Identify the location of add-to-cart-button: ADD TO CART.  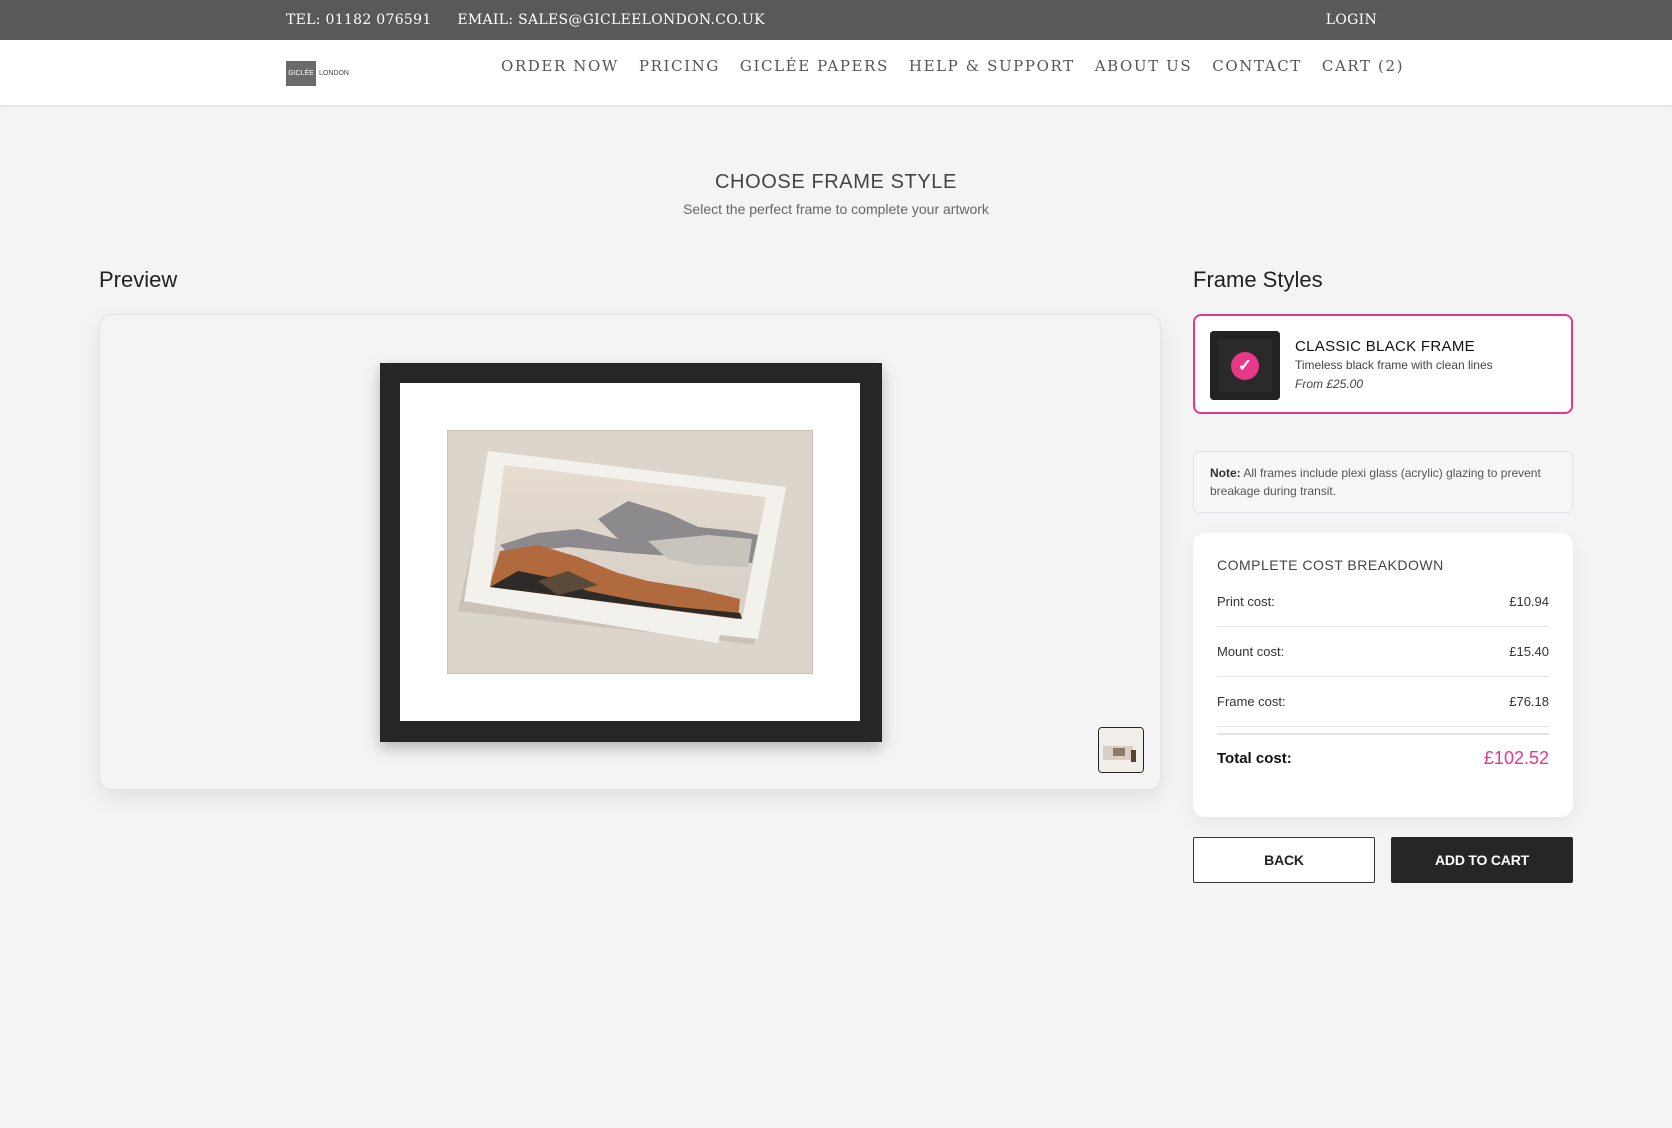
(1482, 860).